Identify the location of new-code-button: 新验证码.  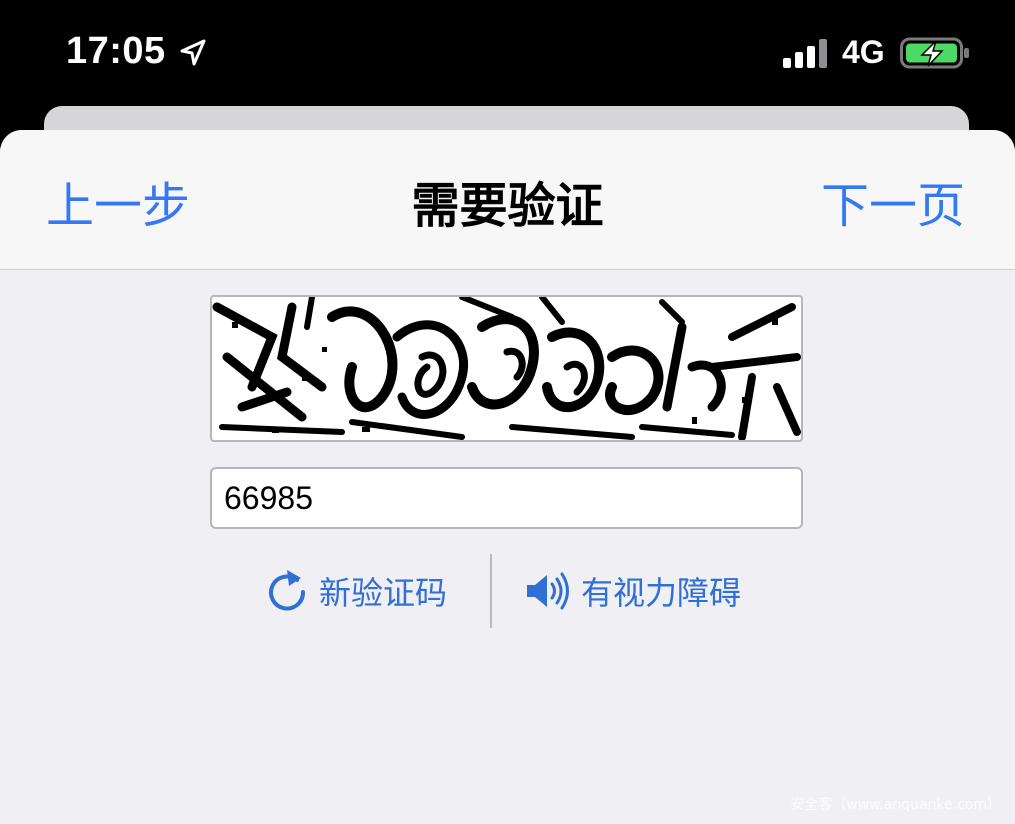
(356, 591).